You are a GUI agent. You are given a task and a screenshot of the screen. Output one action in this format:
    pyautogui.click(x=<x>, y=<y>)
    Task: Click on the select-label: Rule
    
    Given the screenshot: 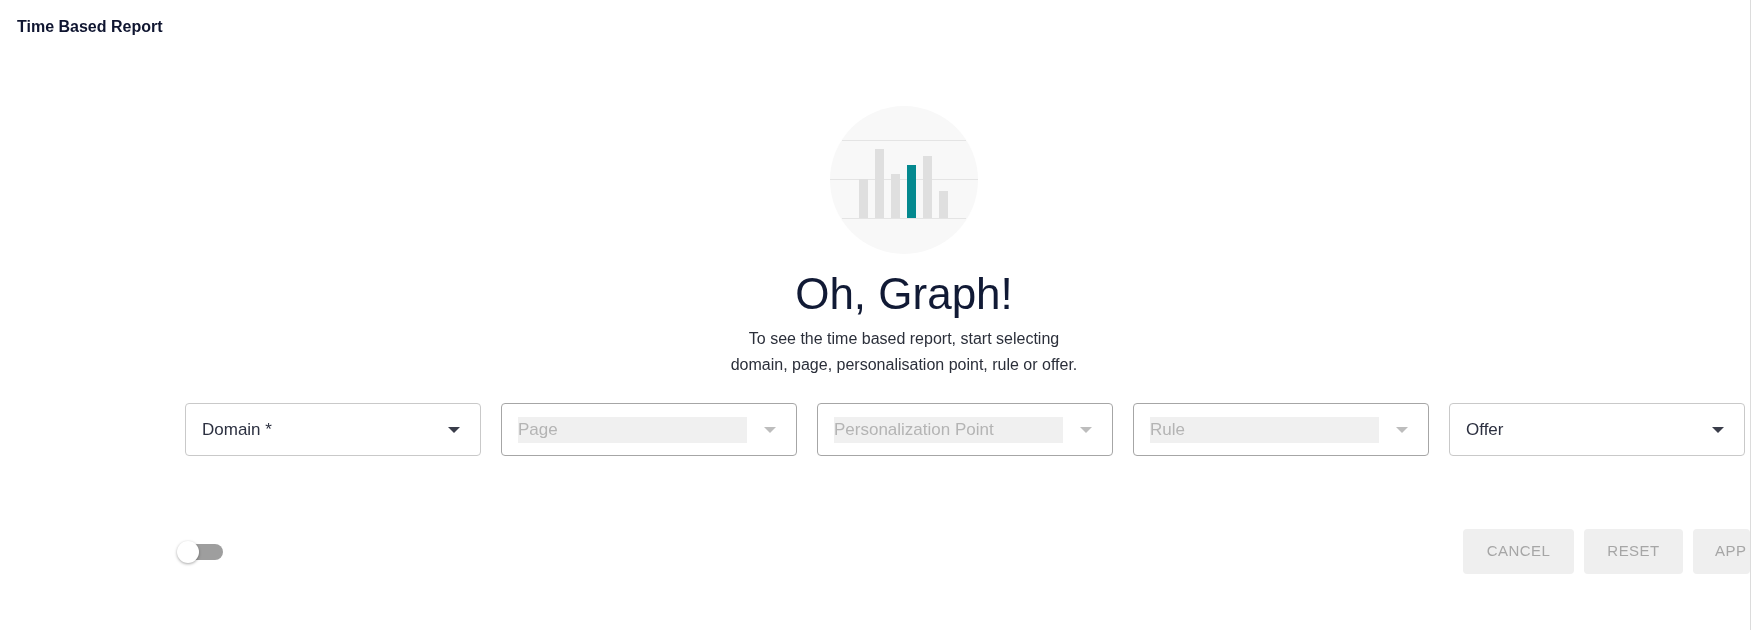 What is the action you would take?
    pyautogui.click(x=1264, y=429)
    